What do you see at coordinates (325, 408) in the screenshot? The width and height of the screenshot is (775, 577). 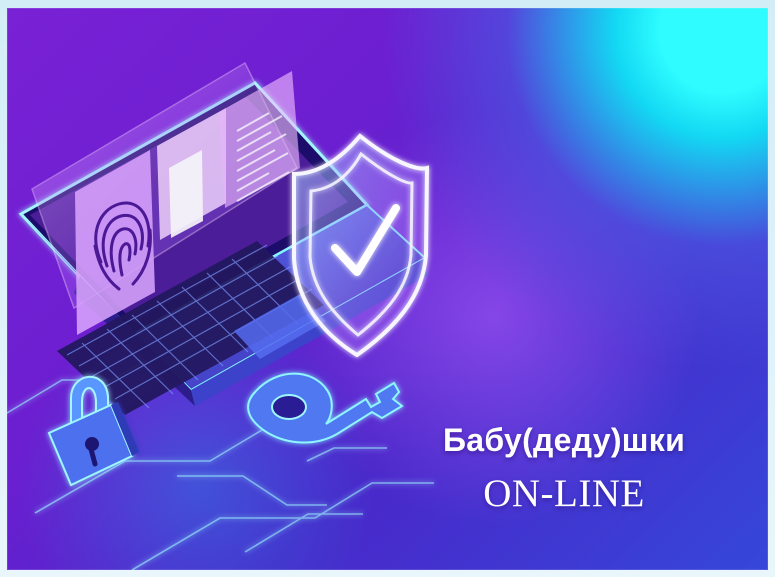 I see `key-icon` at bounding box center [325, 408].